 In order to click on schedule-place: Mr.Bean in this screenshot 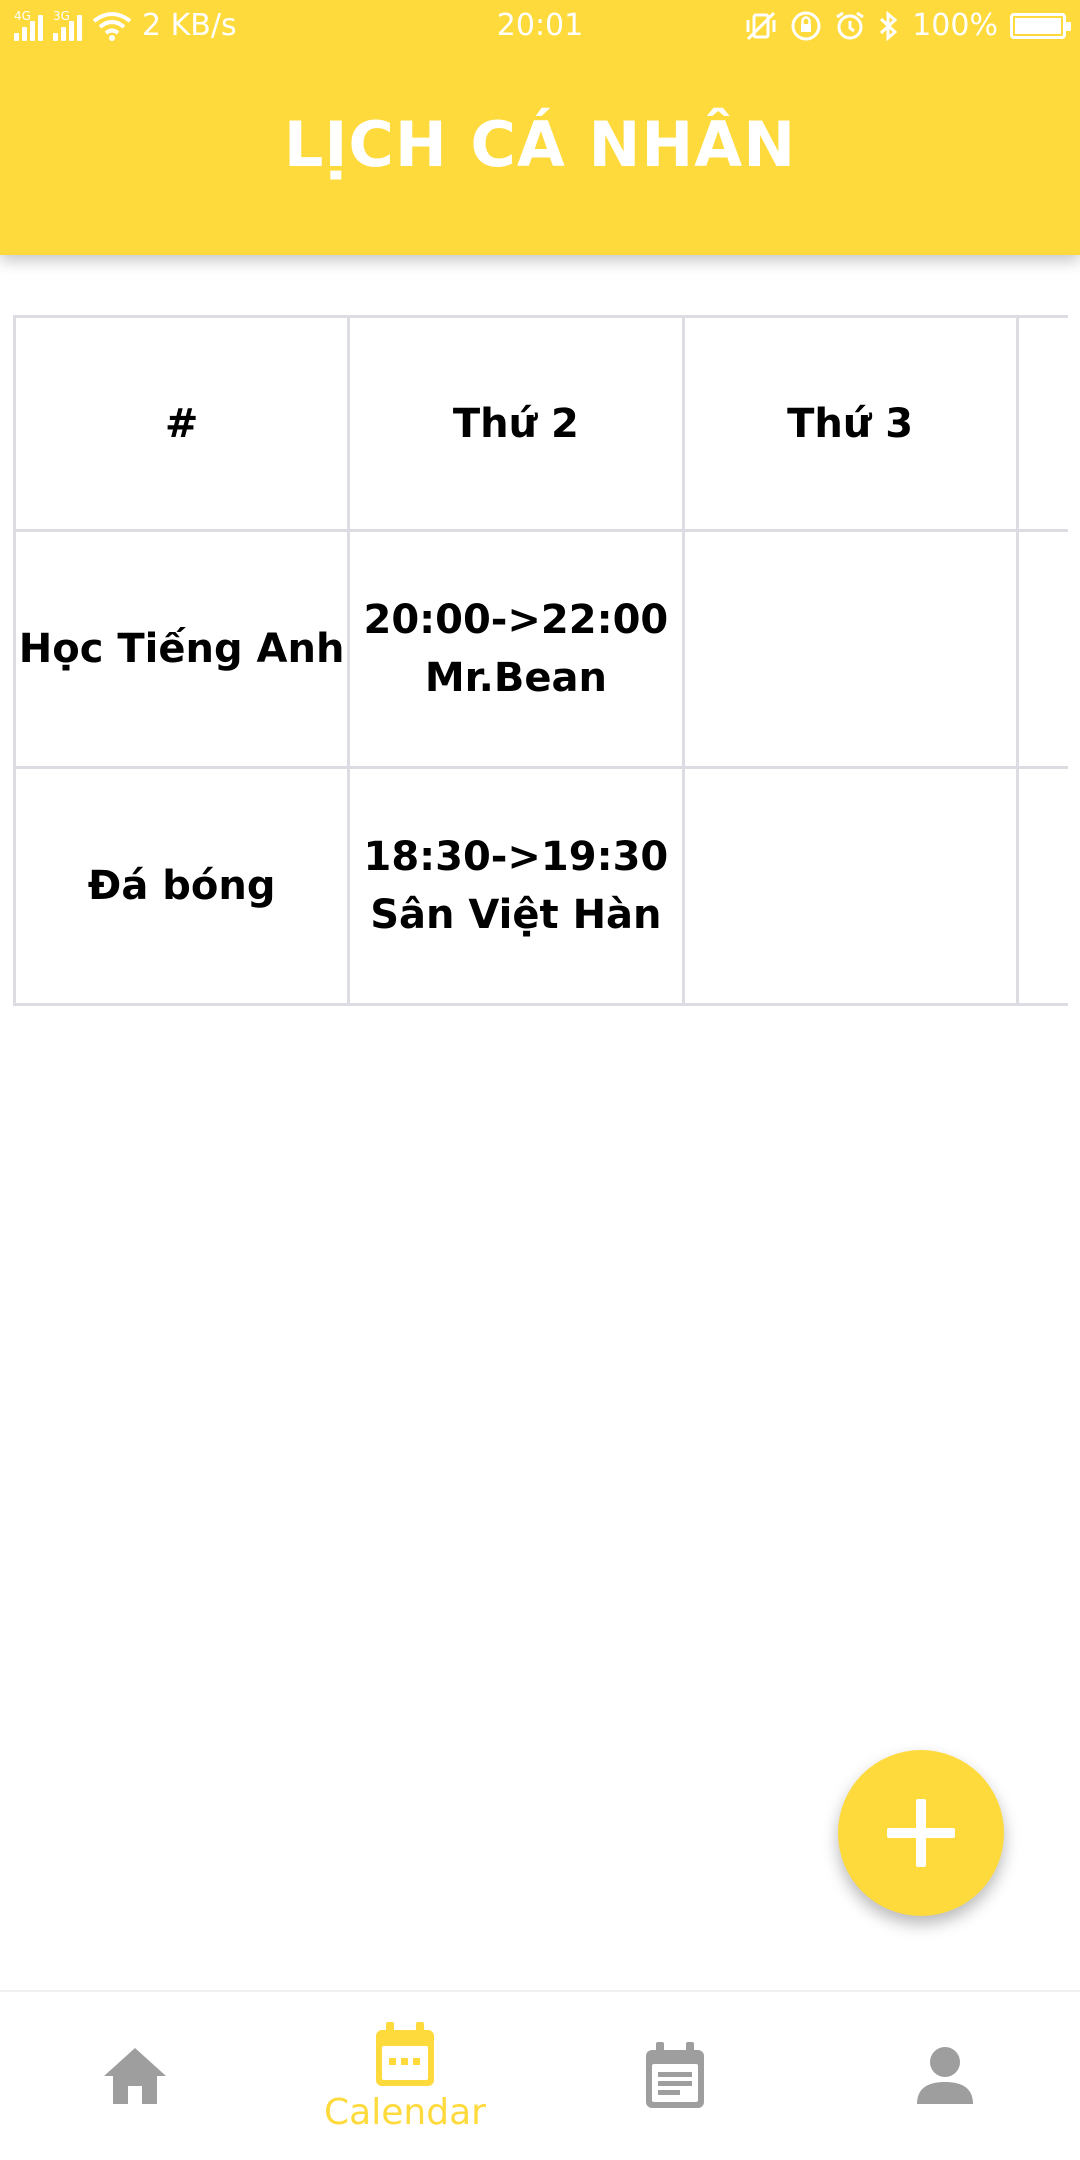, I will do `click(515, 678)`.